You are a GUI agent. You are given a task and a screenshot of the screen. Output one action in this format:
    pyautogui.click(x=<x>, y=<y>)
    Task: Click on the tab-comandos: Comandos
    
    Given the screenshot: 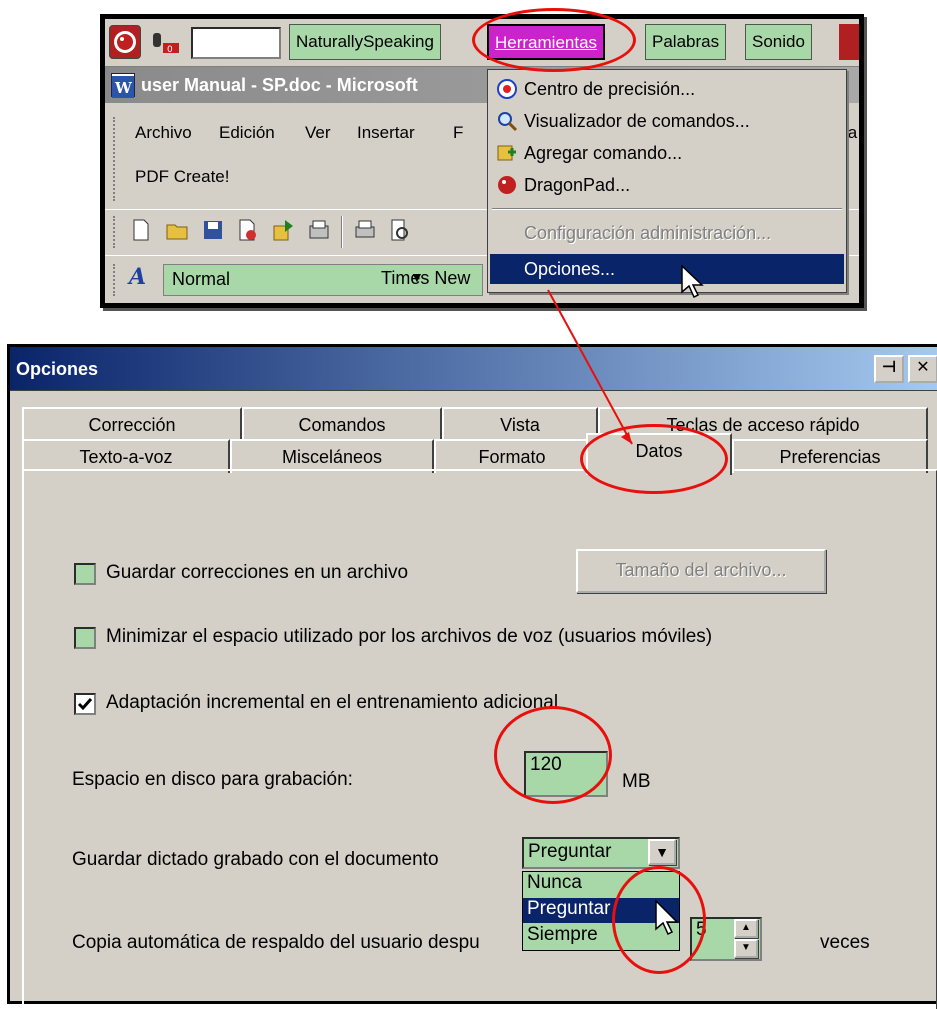 What is the action you would take?
    pyautogui.click(x=342, y=424)
    